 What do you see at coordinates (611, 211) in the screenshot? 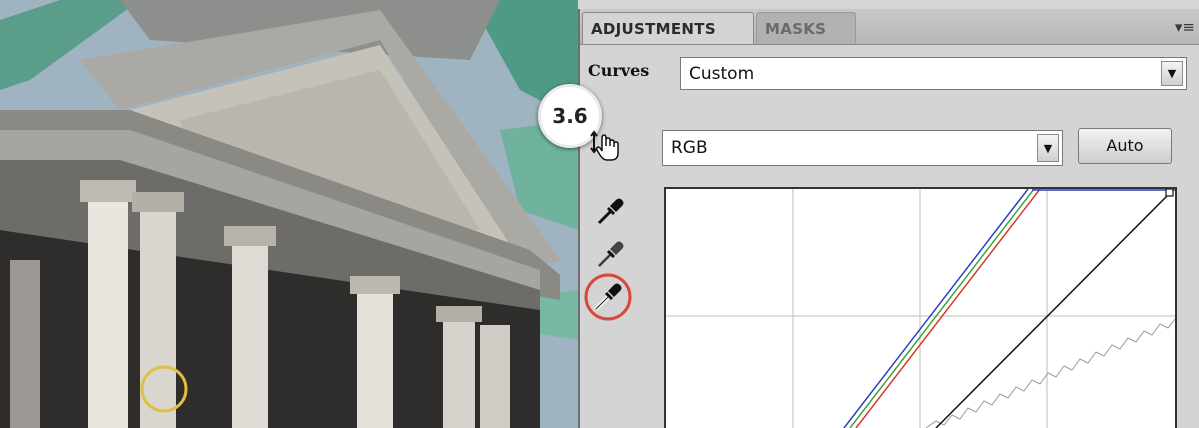
I see `black-point-eyedropper-icon` at bounding box center [611, 211].